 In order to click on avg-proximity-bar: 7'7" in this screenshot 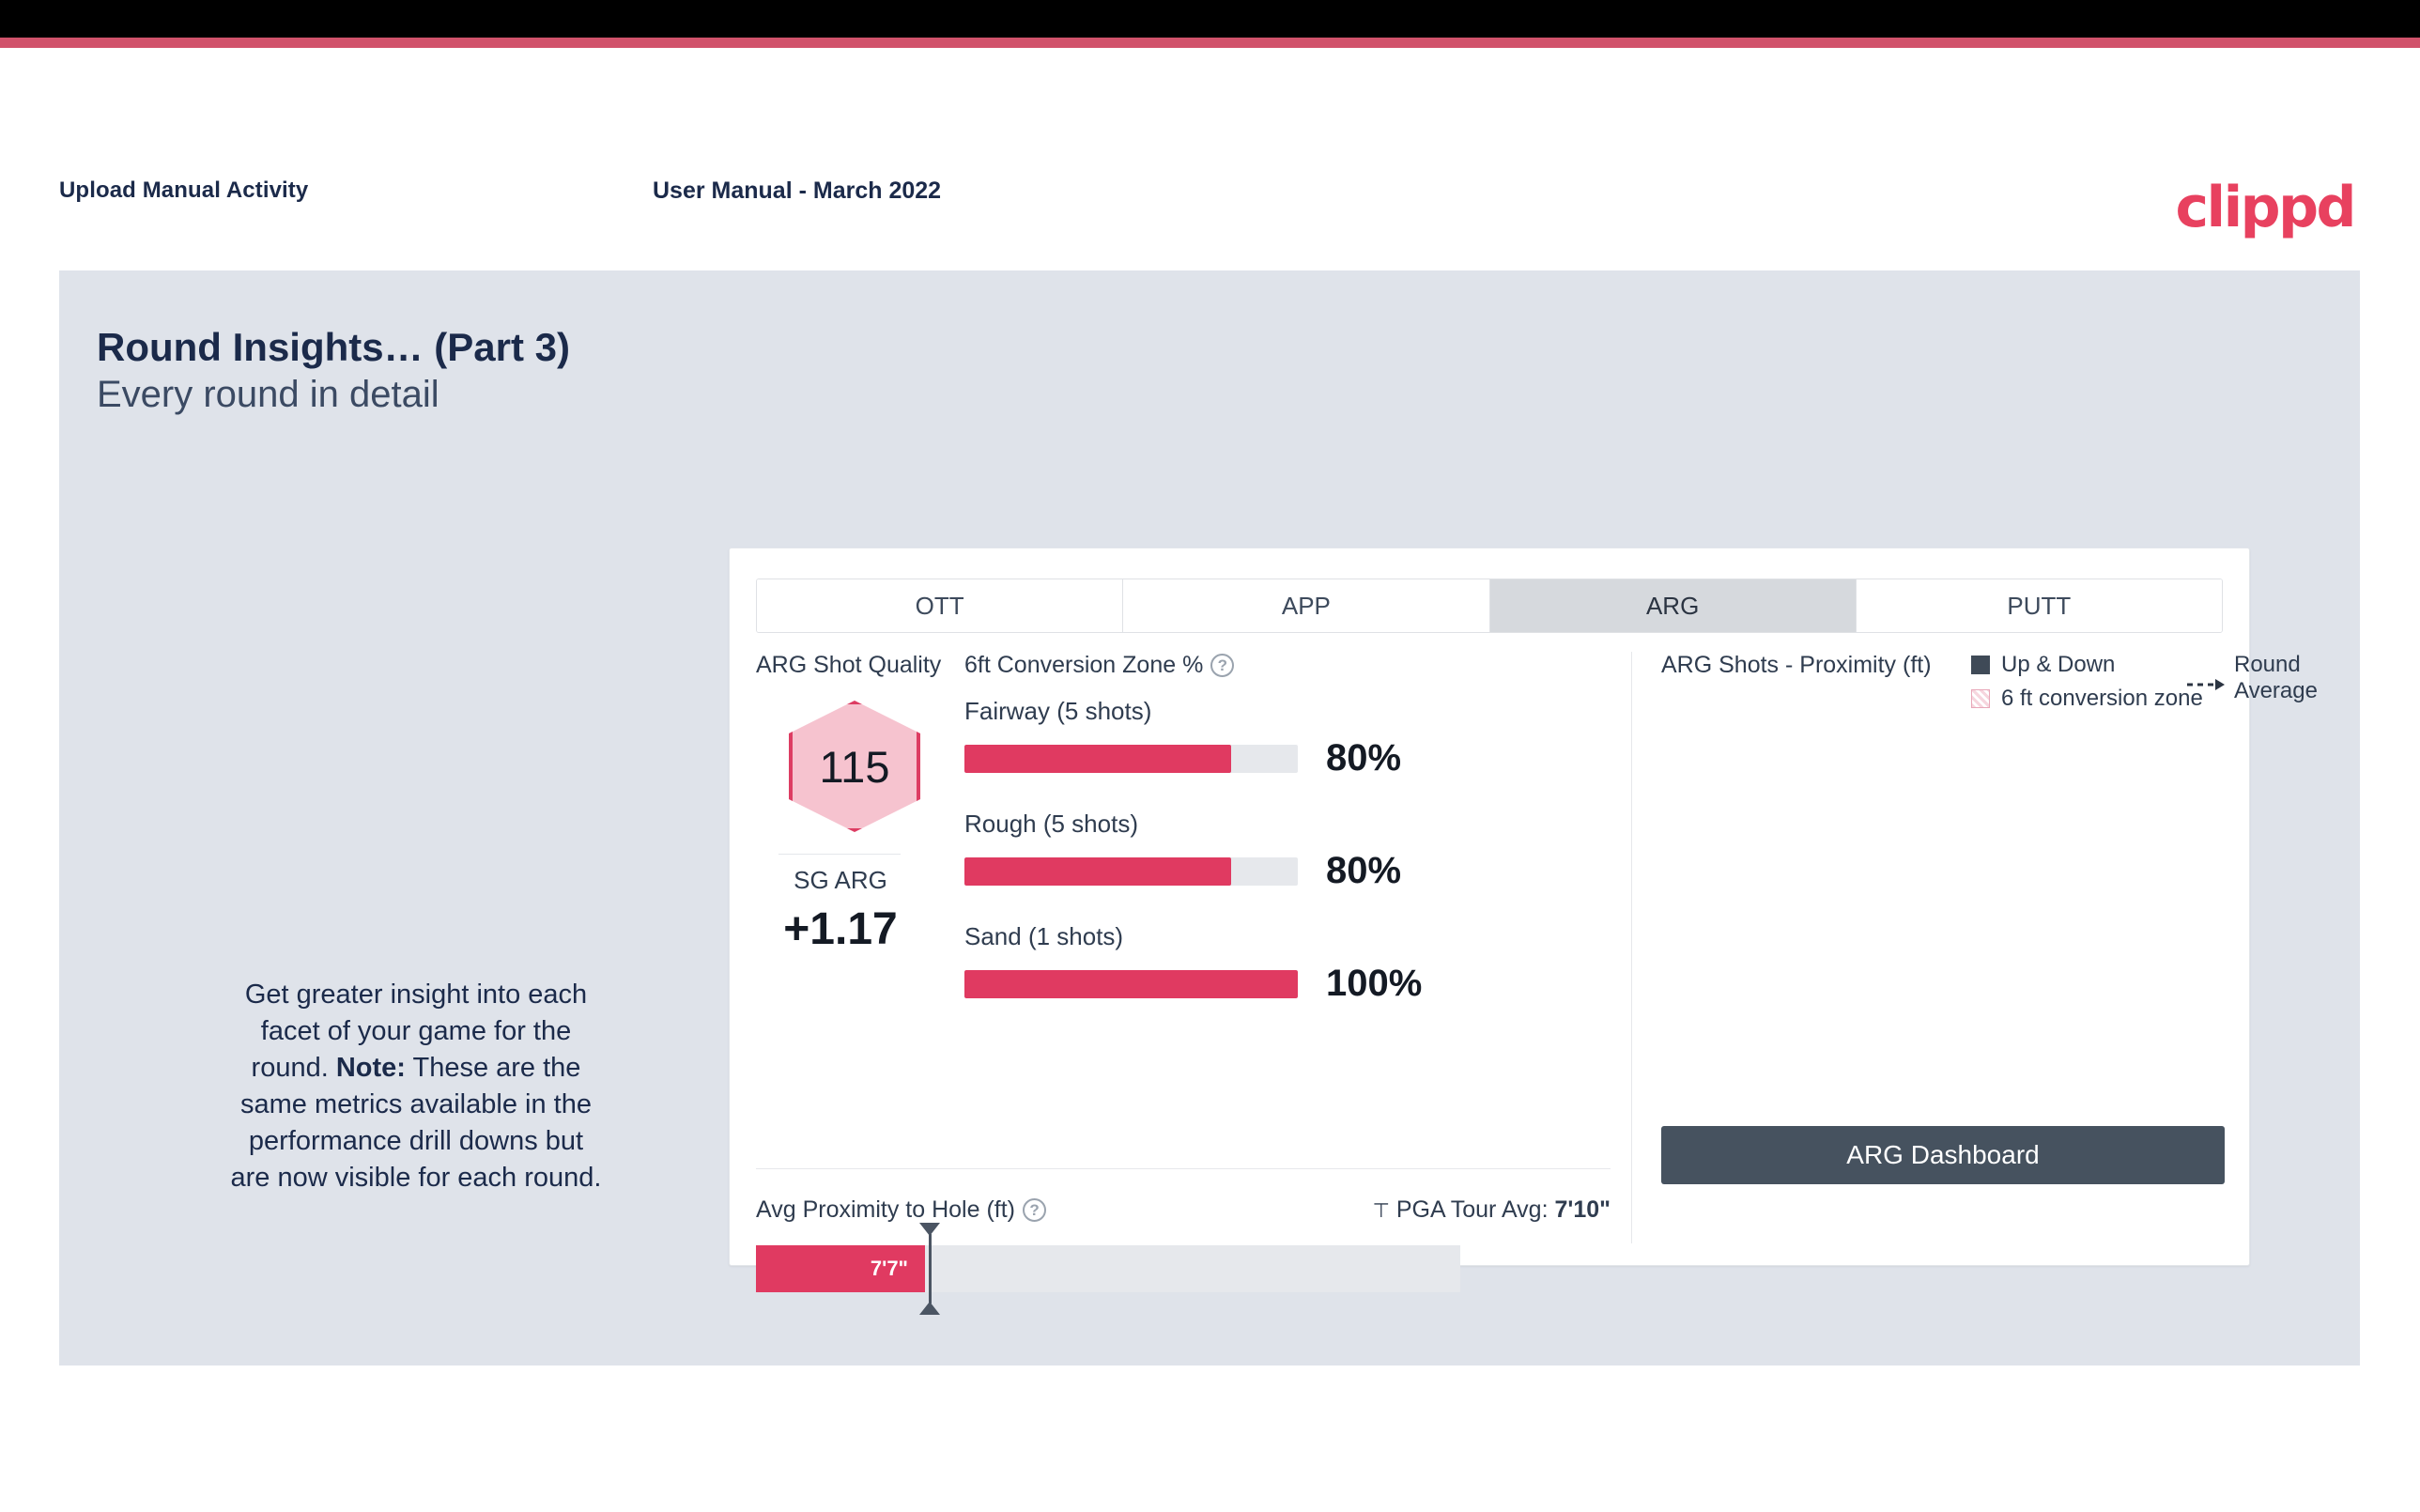, I will do `click(1108, 1269)`.